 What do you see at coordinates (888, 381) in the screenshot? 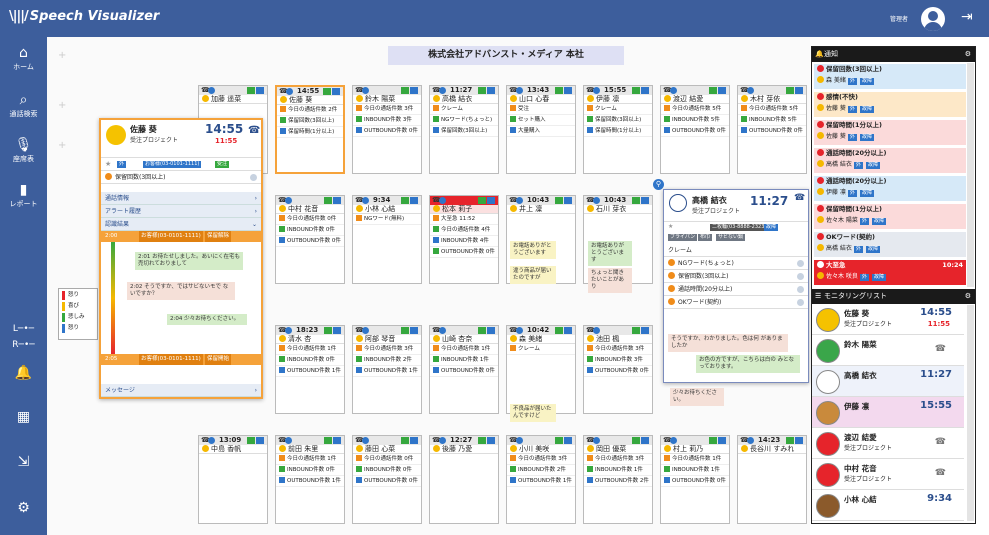
I see `monitor-item: 高橋 結衣 11:27` at bounding box center [888, 381].